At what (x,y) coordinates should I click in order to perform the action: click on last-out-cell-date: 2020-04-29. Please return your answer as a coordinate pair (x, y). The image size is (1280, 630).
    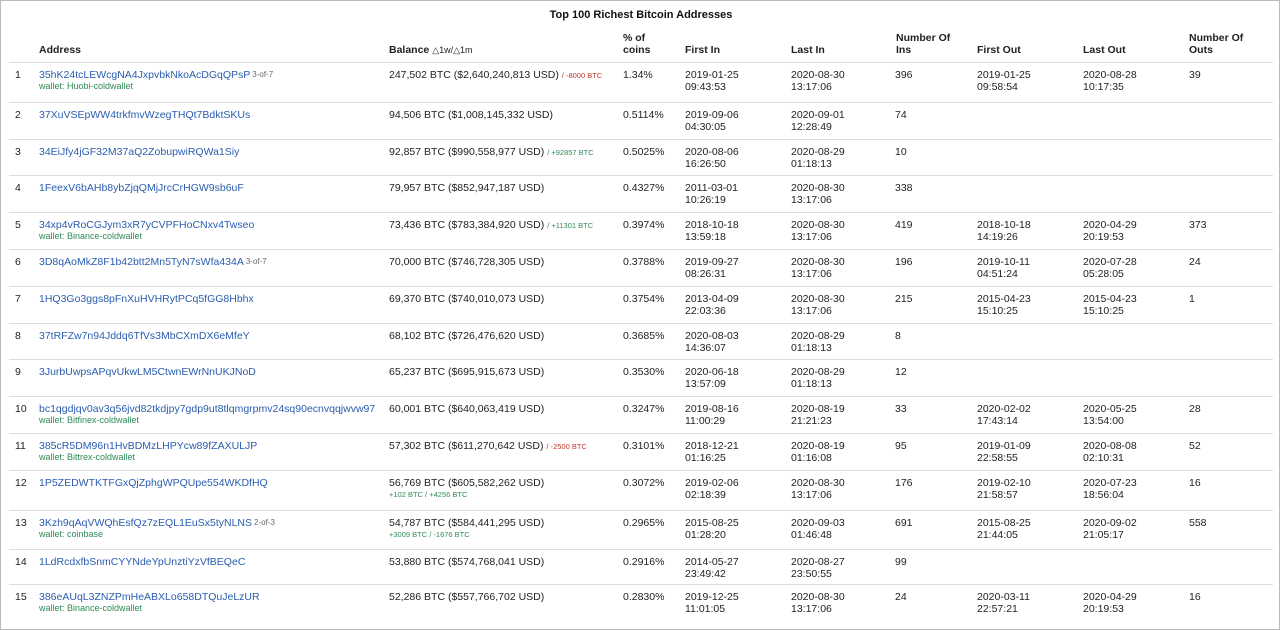
    Looking at the image, I should click on (1110, 225).